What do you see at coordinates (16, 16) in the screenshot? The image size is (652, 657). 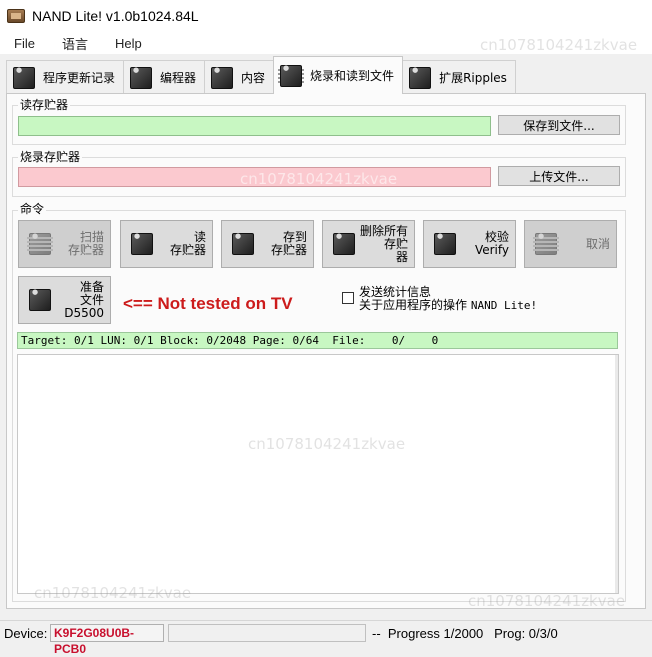 I see `app-icon` at bounding box center [16, 16].